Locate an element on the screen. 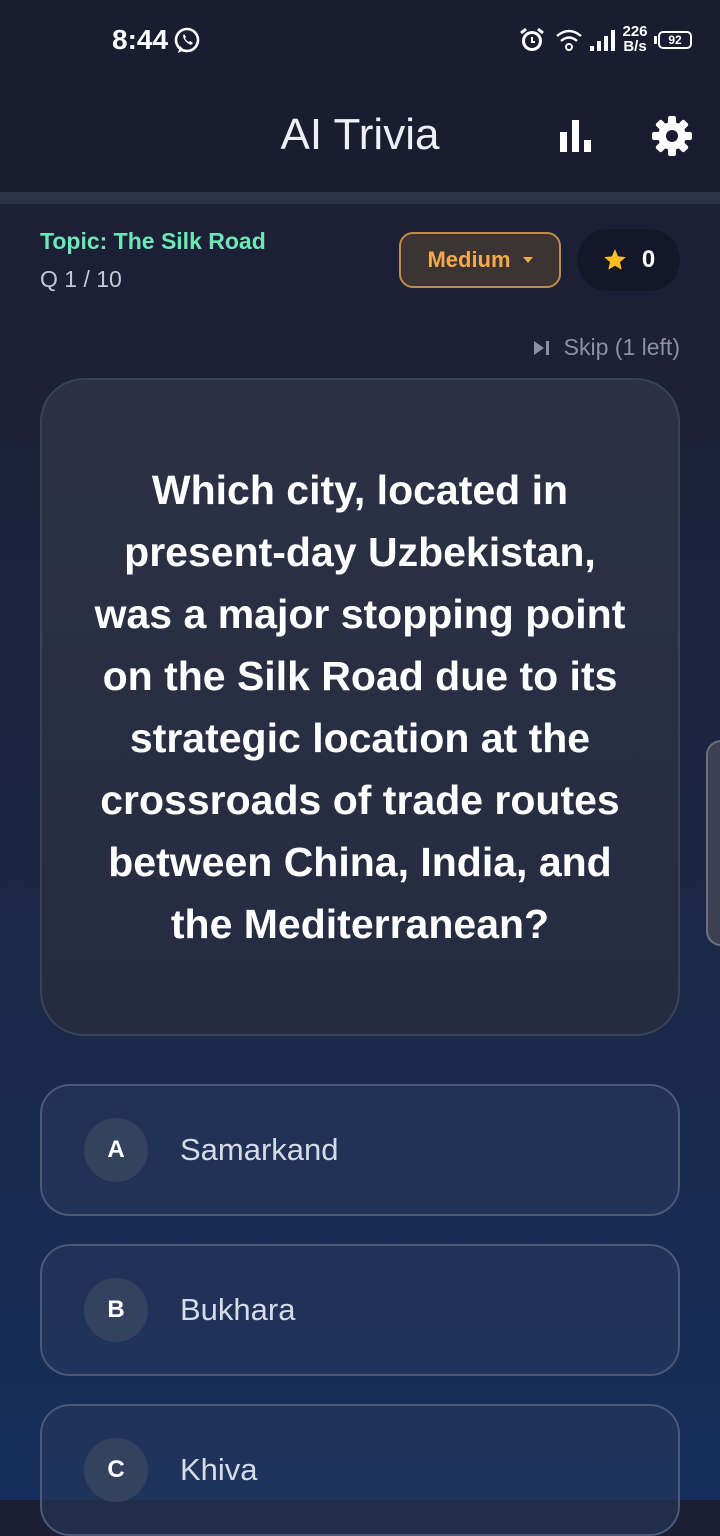  alarm-icon is located at coordinates (532, 39).